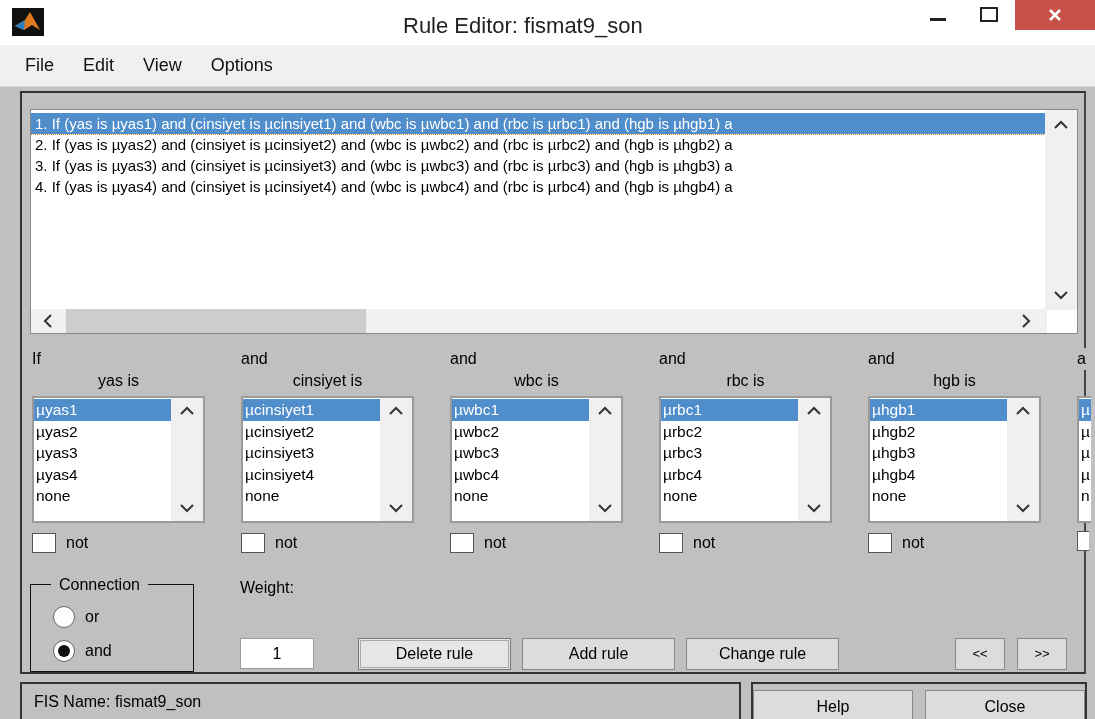 The height and width of the screenshot is (719, 1095). I want to click on nav-button: >>, so click(1042, 654).